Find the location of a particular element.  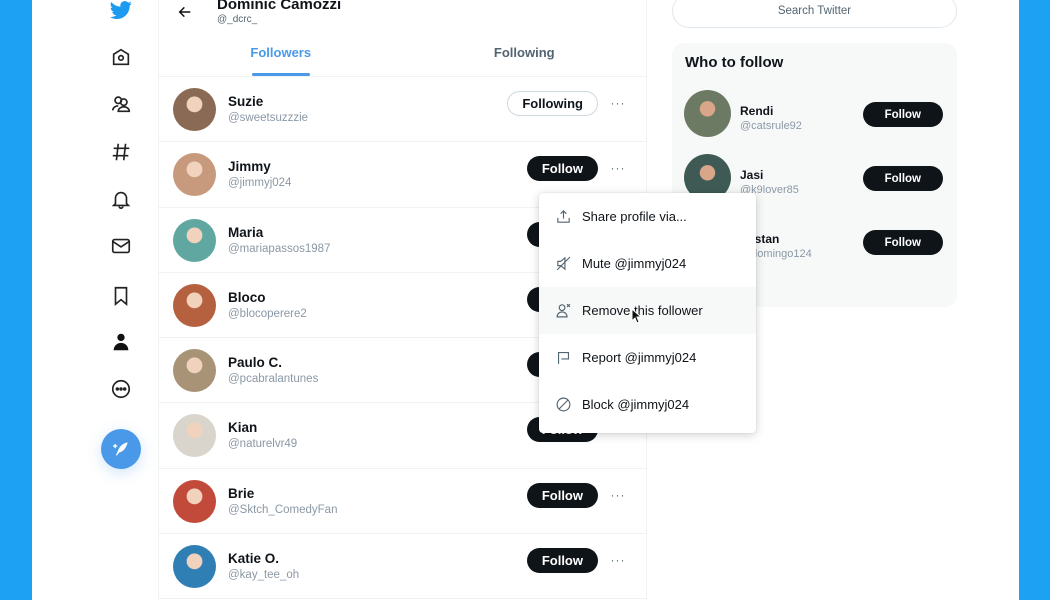

compose-tweet-button is located at coordinates (121, 449).